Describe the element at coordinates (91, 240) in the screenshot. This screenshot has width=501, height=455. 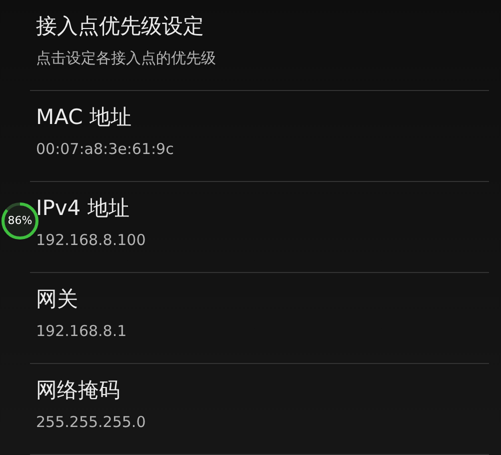
I see `setting-summary: 192.168.8.100` at that location.